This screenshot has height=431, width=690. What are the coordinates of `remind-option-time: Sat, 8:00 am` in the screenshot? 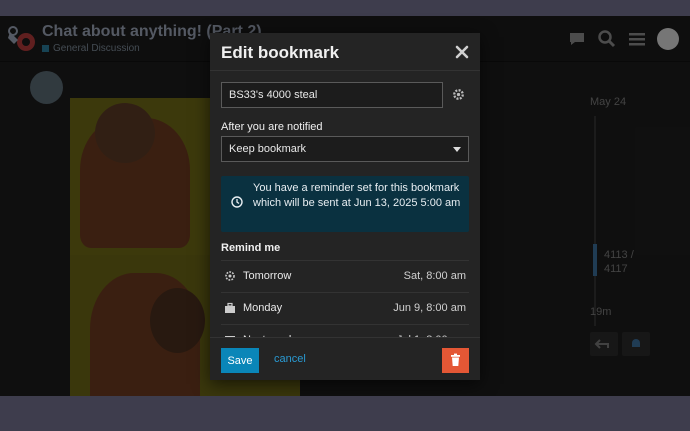 It's located at (434, 276).